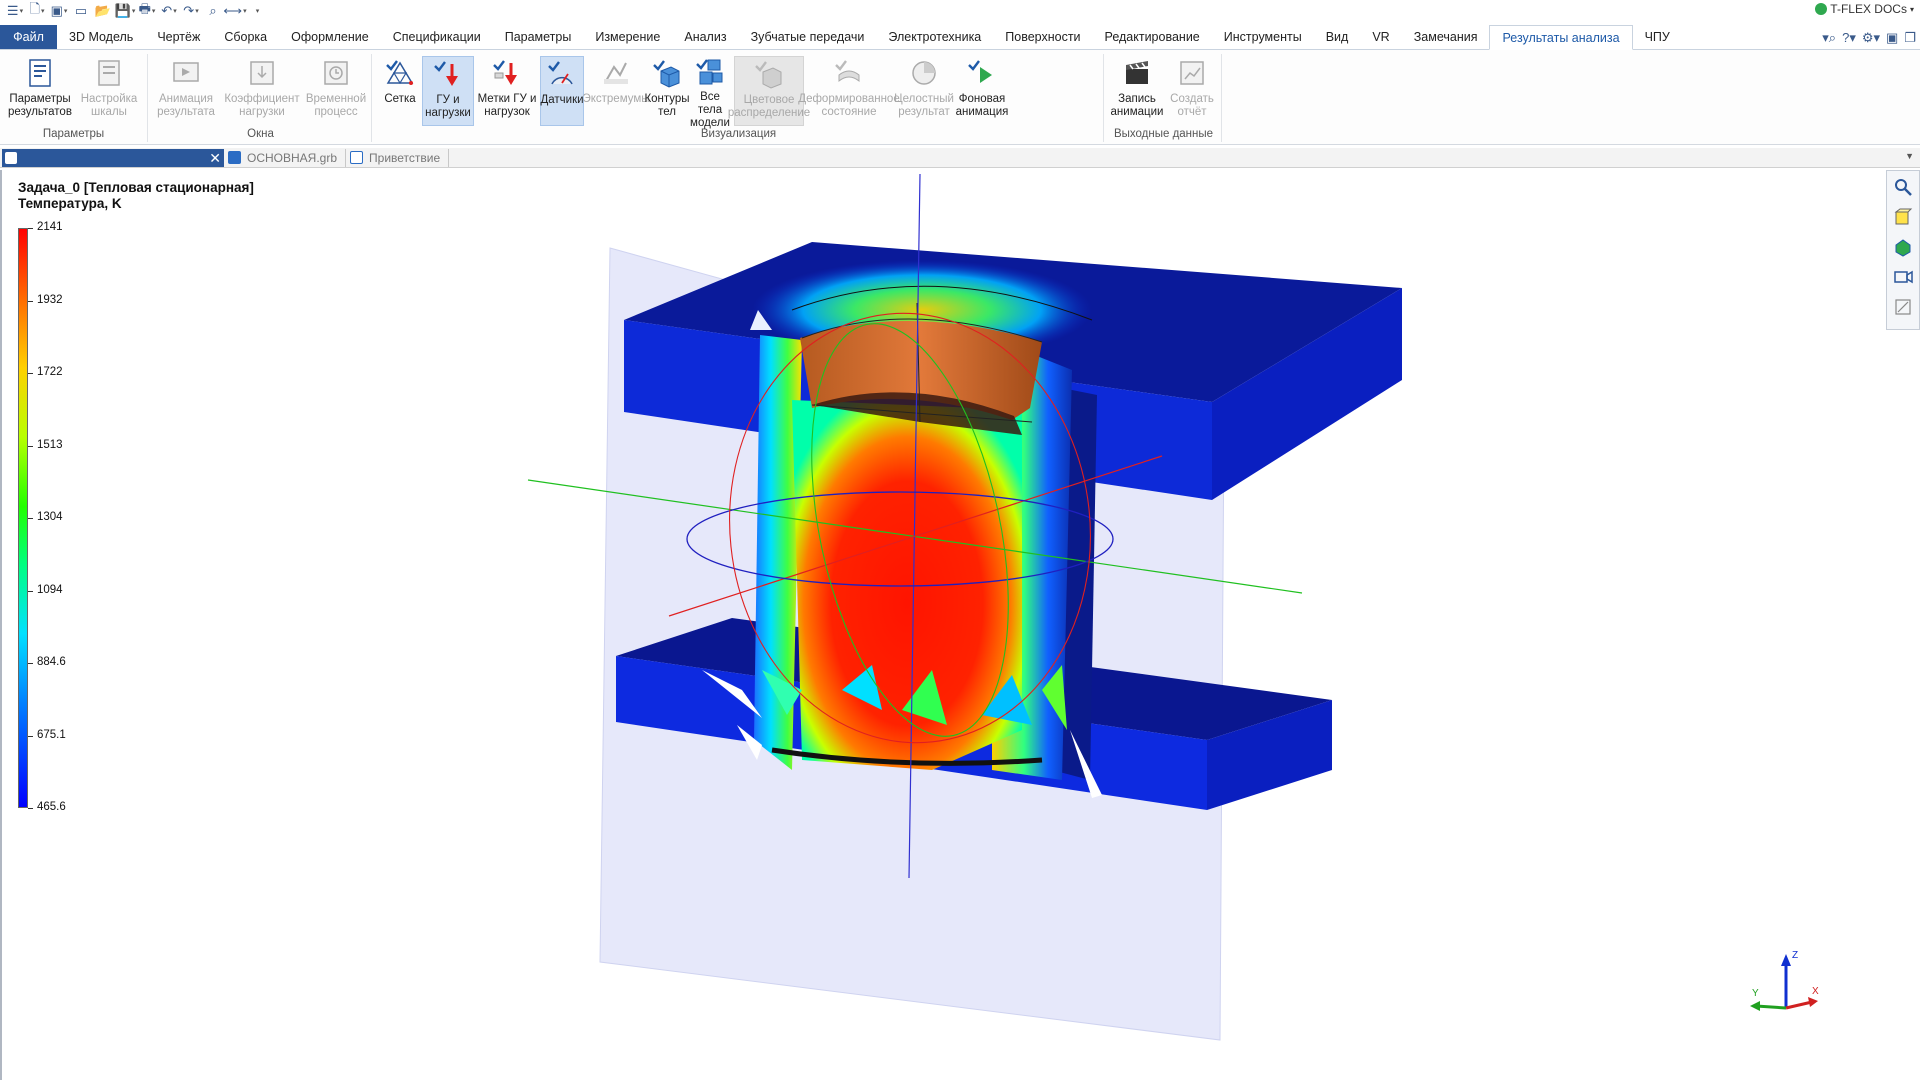 The width and height of the screenshot is (1920, 1080). Describe the element at coordinates (1152, 37) in the screenshot. I see `tab-editing: Редактирование` at that location.